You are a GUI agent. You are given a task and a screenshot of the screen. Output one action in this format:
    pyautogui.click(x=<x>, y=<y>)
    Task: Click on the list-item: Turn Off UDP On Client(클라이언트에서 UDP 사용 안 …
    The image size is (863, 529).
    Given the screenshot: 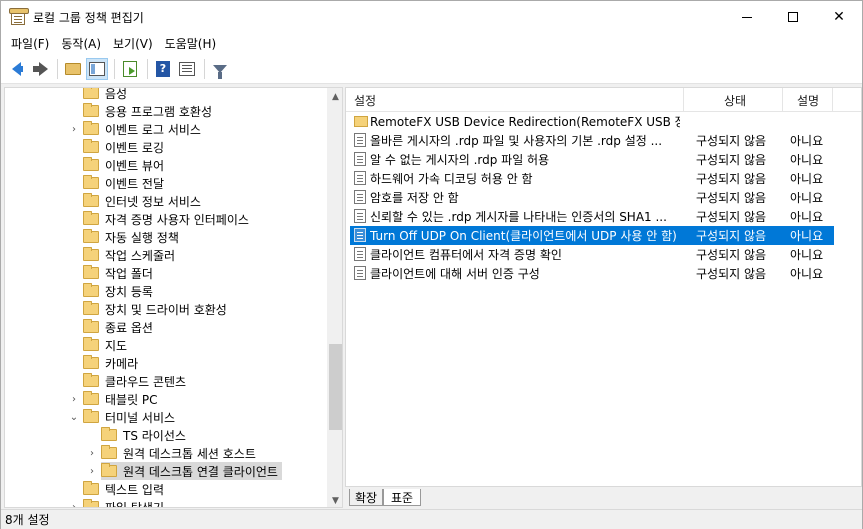 What is the action you would take?
    pyautogui.click(x=592, y=235)
    